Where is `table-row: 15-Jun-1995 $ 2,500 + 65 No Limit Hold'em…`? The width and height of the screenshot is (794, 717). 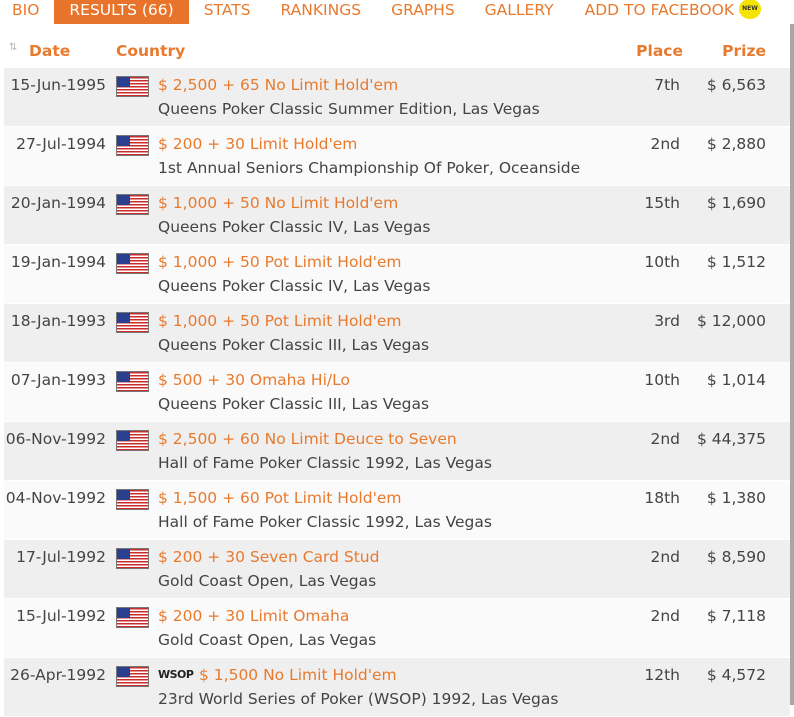 table-row: 15-Jun-1995 $ 2,500 + 65 No Limit Hold'em… is located at coordinates (397, 97).